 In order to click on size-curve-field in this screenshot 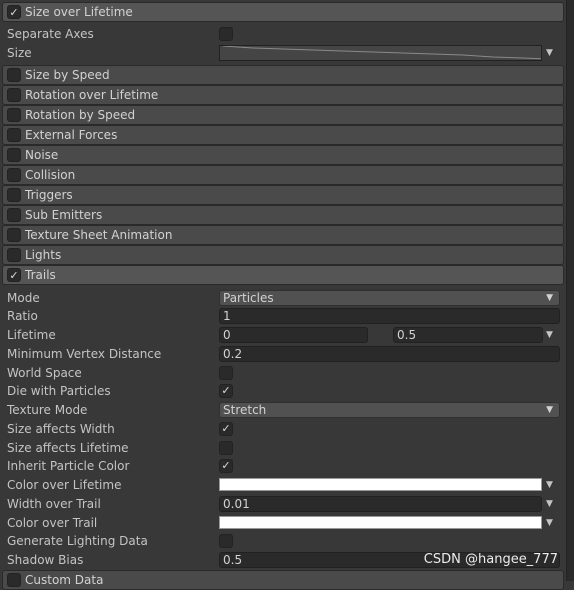, I will do `click(380, 52)`.